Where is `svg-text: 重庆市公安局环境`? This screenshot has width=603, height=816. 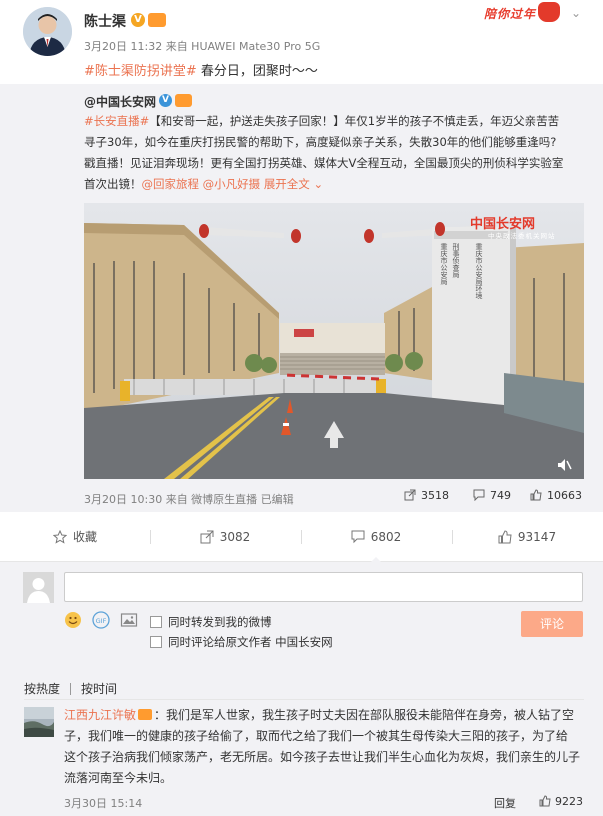
svg-text: 重庆市公安局环境 is located at coordinates (479, 271).